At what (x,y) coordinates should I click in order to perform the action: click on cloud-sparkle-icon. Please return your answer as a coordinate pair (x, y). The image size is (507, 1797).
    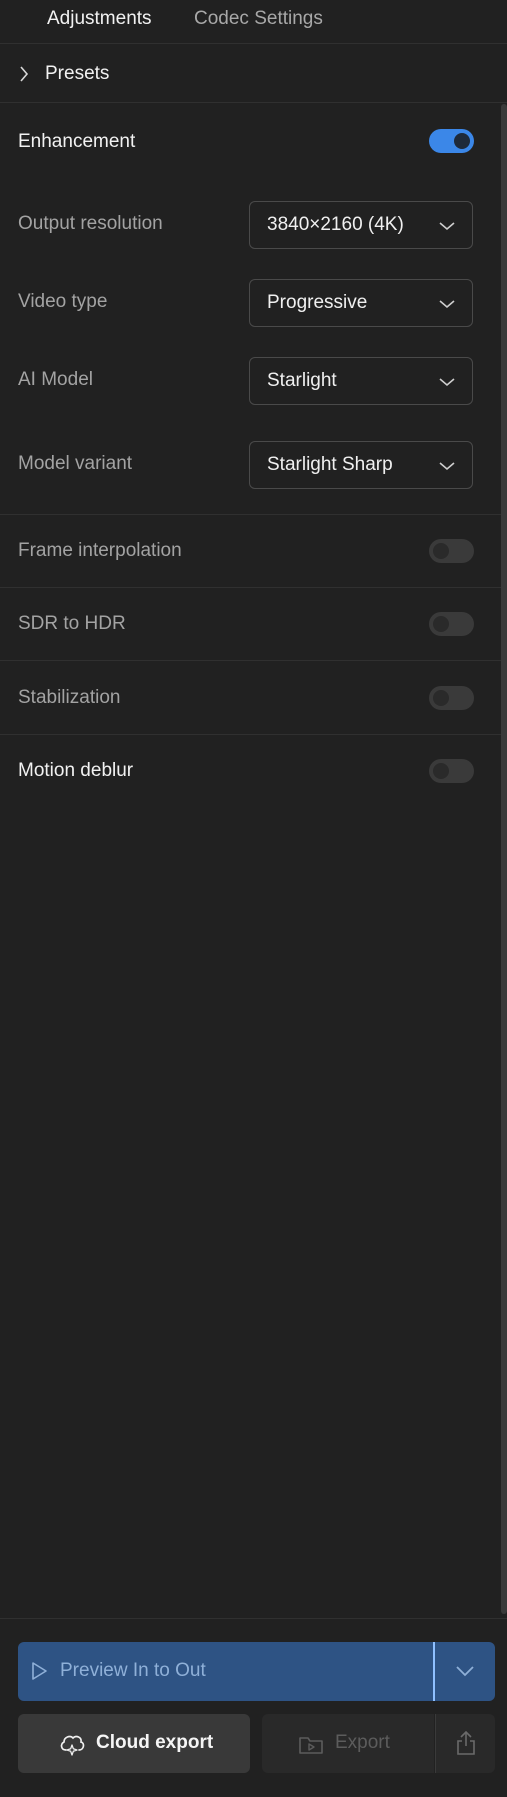
    Looking at the image, I should click on (72, 1746).